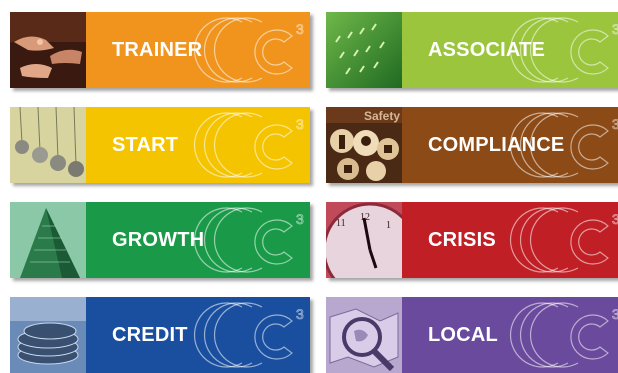 This screenshot has width=618, height=373. I want to click on svg-text: 11, so click(341, 223).